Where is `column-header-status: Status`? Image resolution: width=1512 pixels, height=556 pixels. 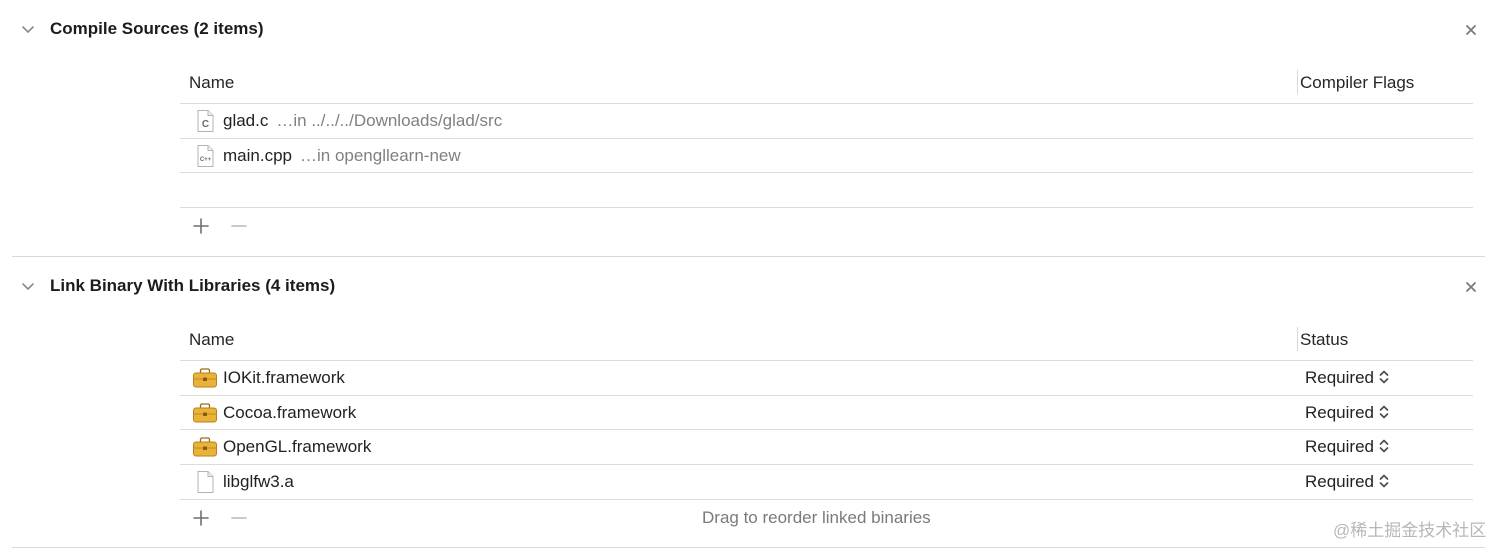
column-header-status: Status is located at coordinates (1324, 340).